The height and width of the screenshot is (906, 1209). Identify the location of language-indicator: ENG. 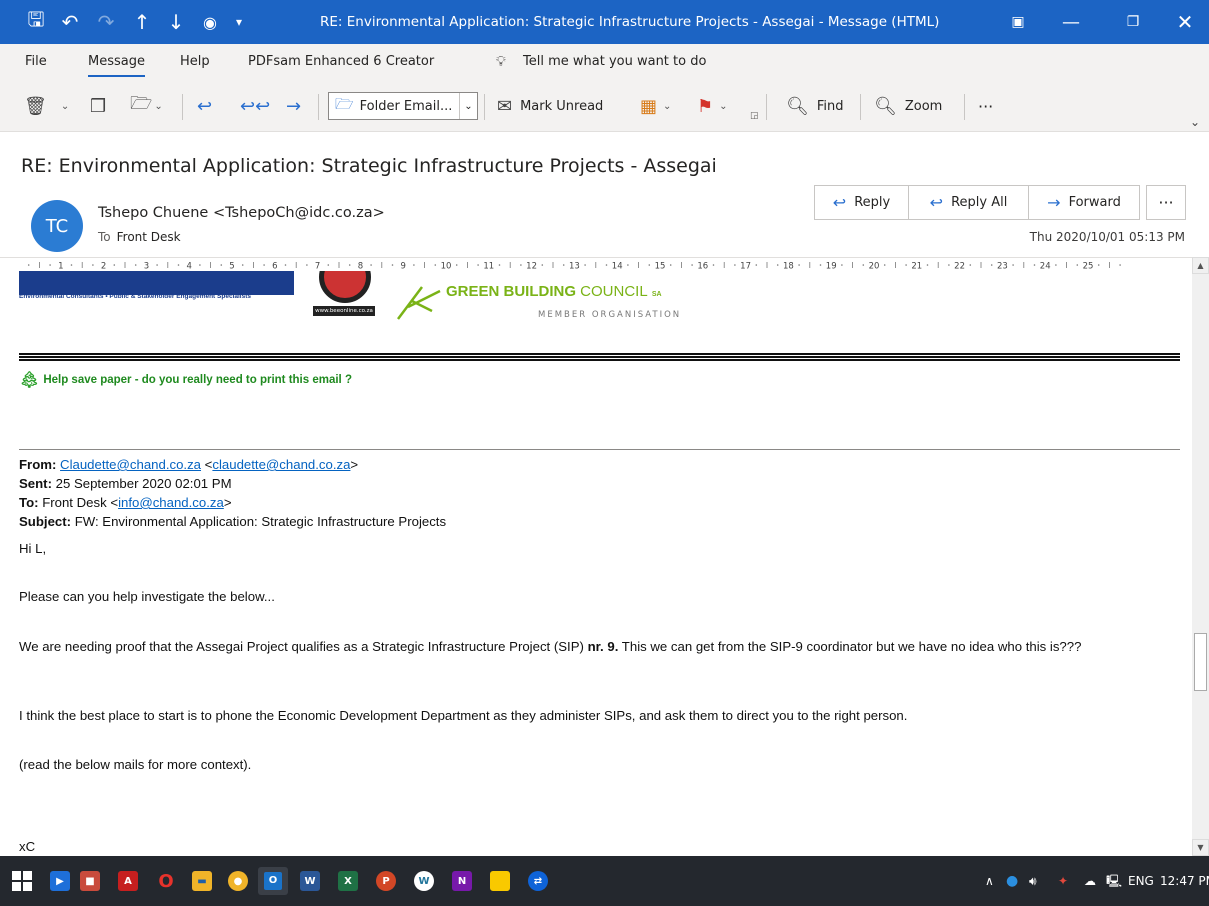
(1141, 881).